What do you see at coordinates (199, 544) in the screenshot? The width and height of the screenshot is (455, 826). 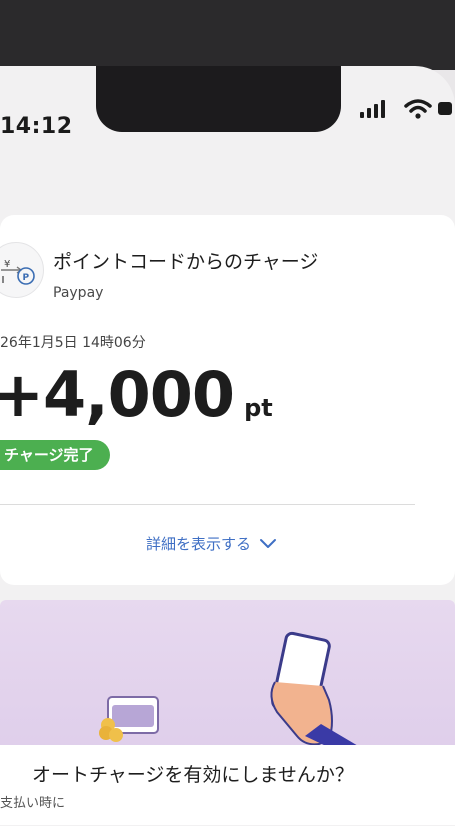 I see `details-label: 詳細を表示する` at bounding box center [199, 544].